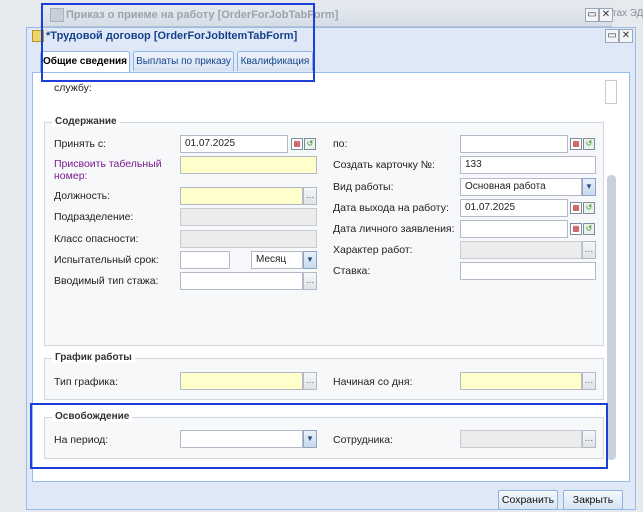 The width and height of the screenshot is (643, 512). I want to click on background-side-text: тах ЭДО, so click(627, 13).